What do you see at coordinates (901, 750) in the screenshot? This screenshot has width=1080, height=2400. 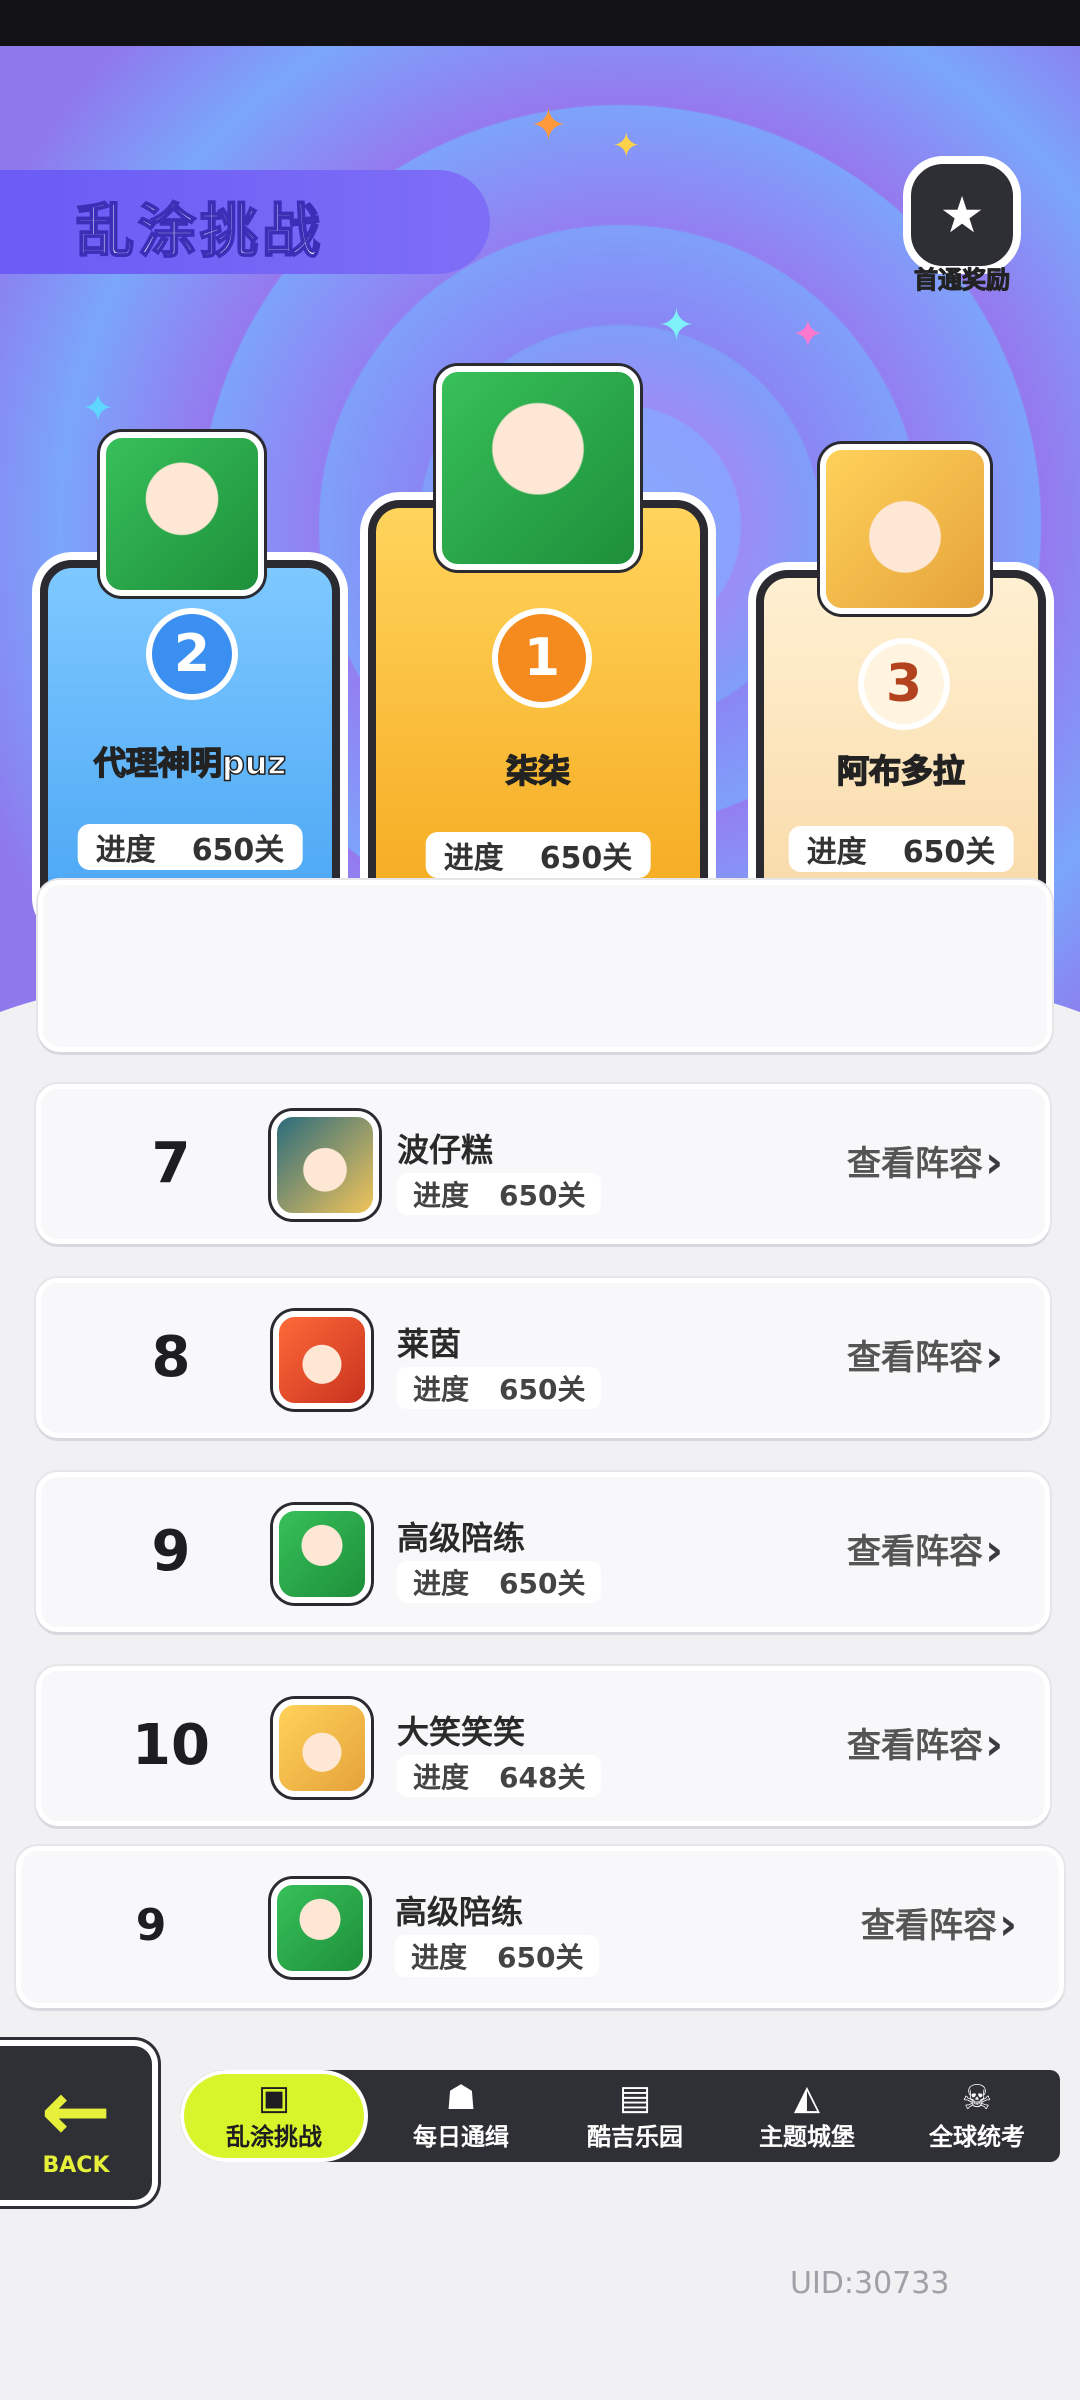 I see `podium-rank-3: 3 阿布多拉 进度 650关` at bounding box center [901, 750].